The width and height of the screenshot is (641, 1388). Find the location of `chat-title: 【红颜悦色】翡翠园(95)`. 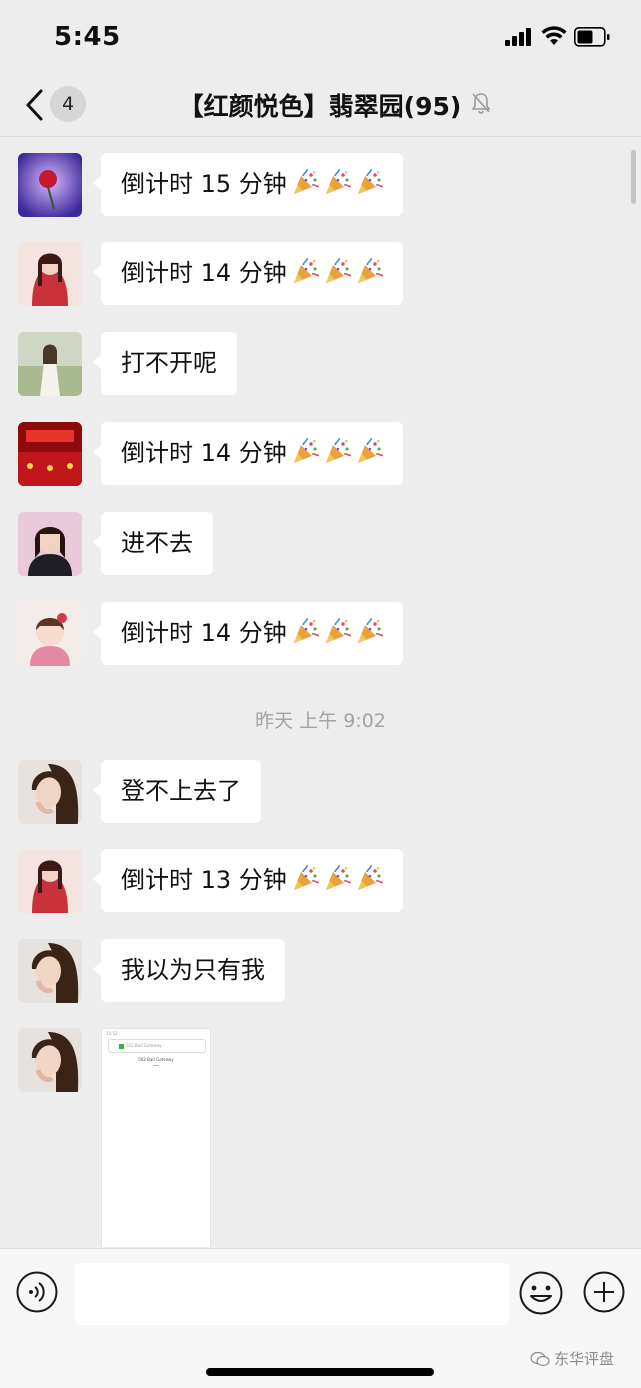

chat-title: 【红颜悦色】翡翠园(95) is located at coordinates (320, 106).